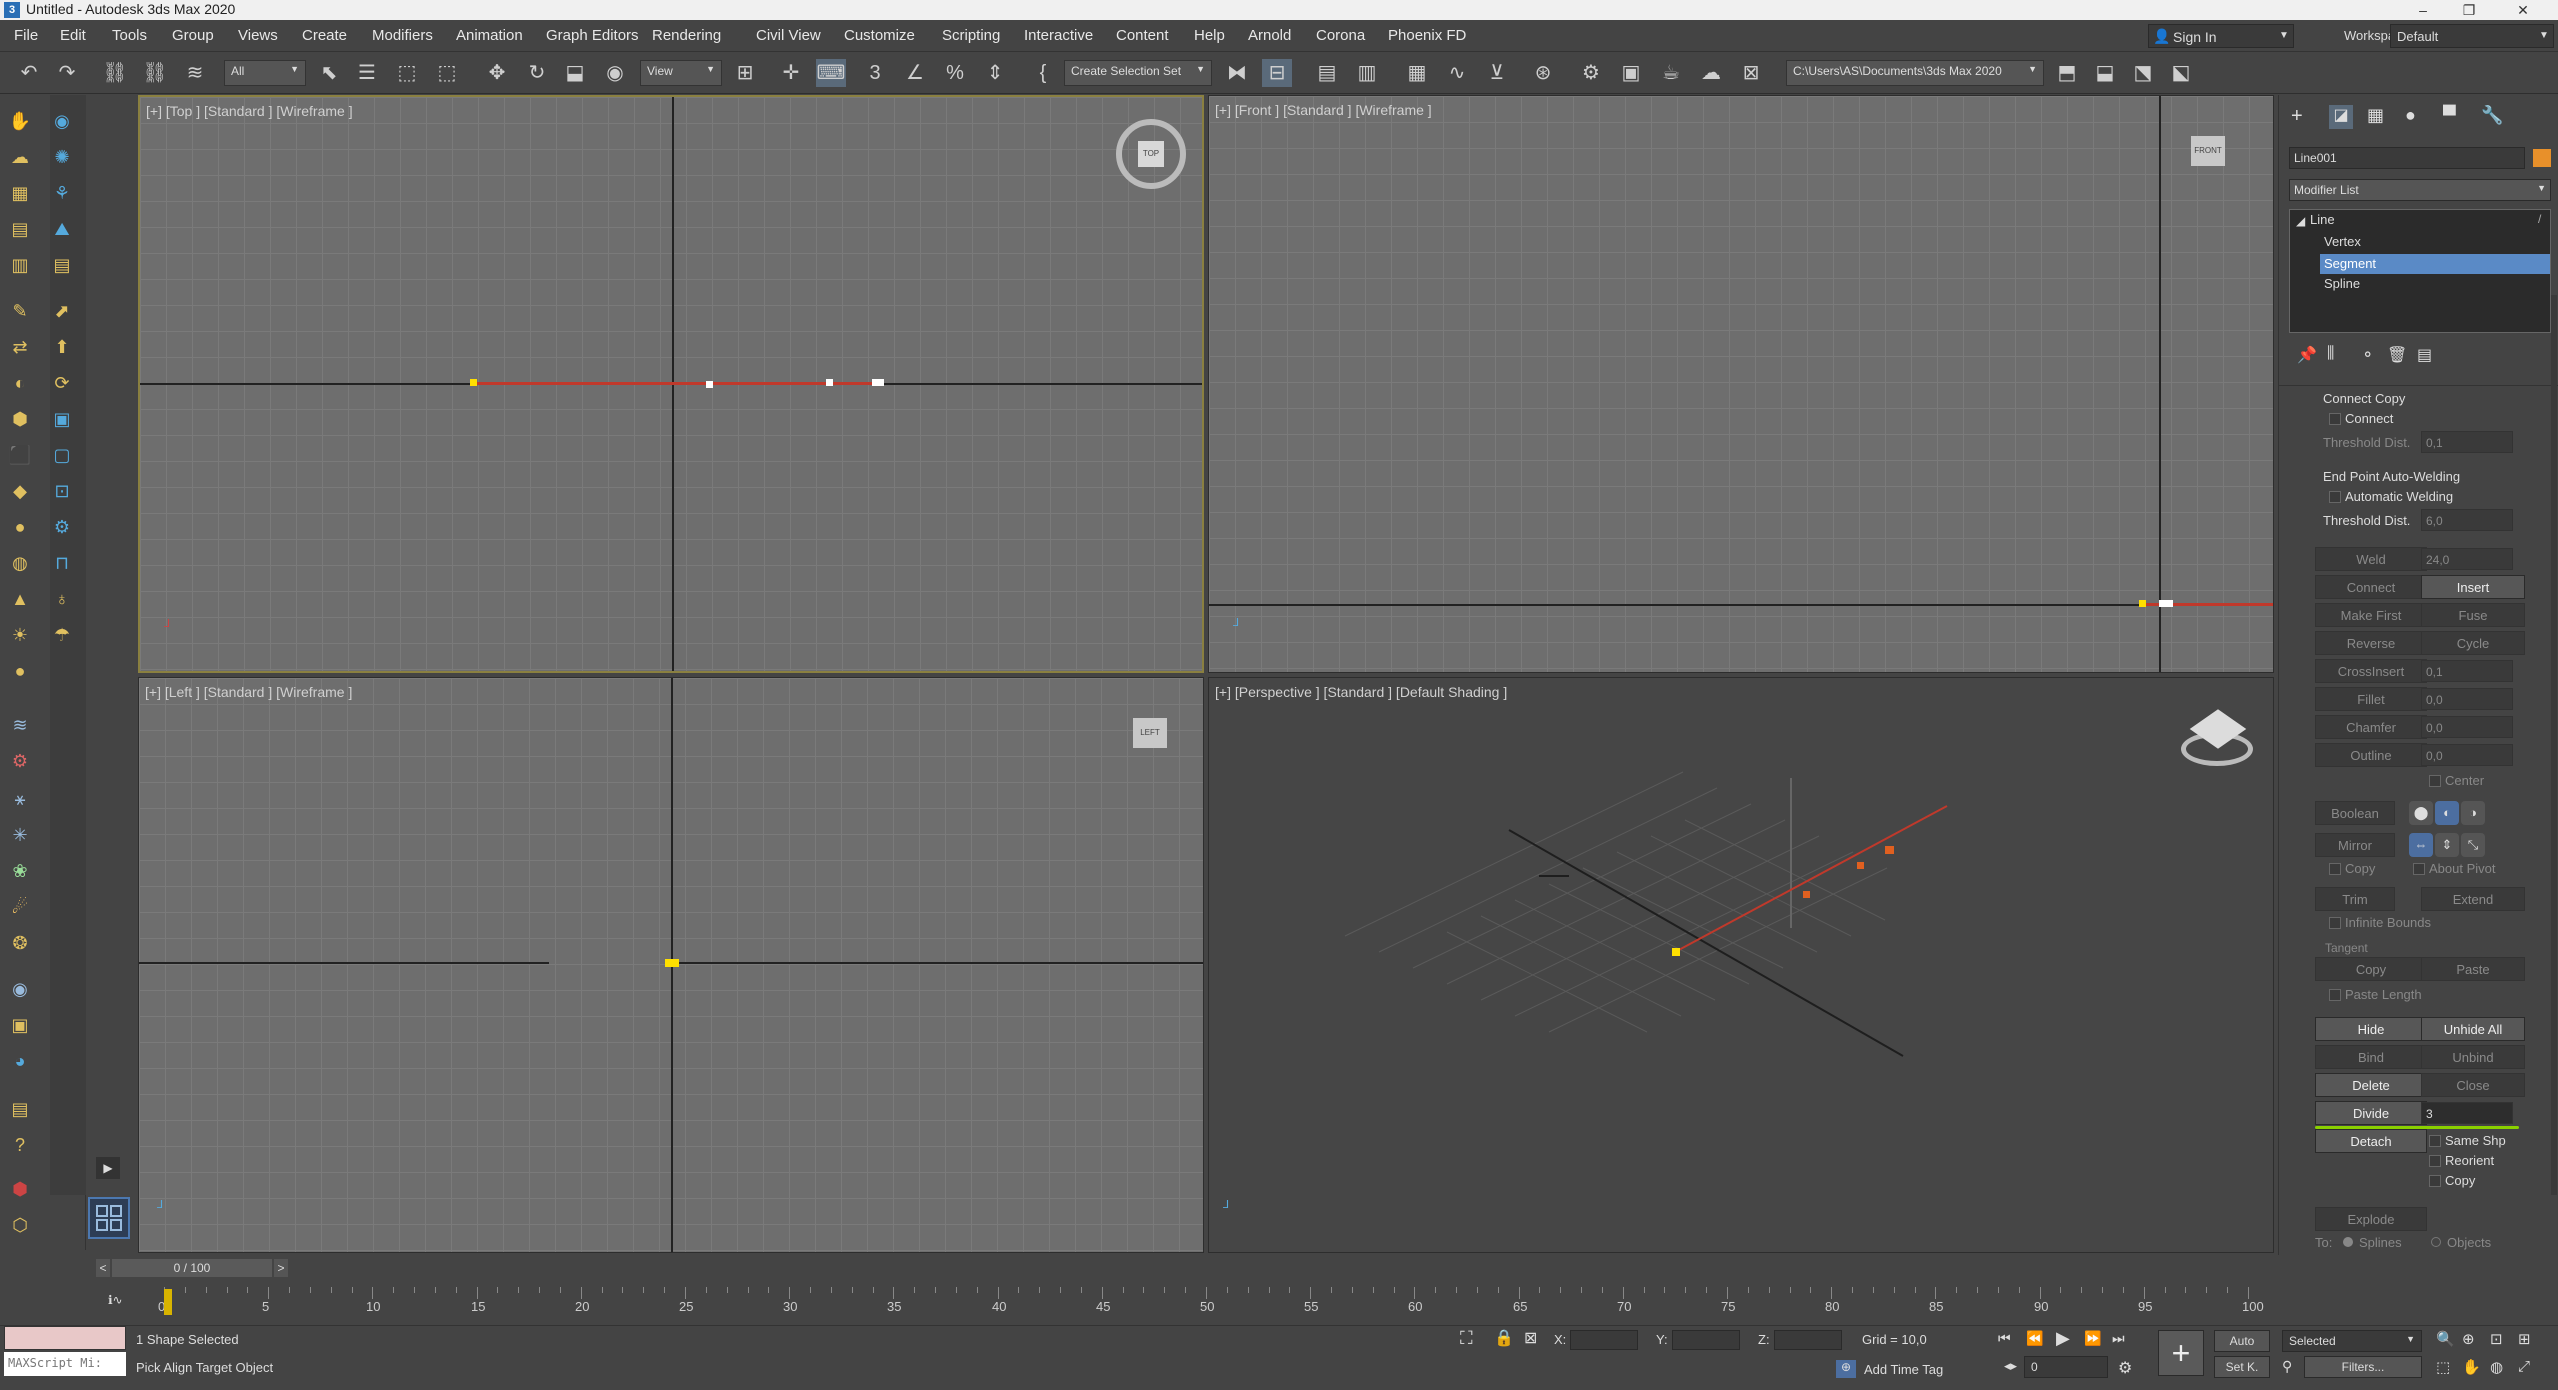 This screenshot has width=2558, height=1390. Describe the element at coordinates (193, 35) in the screenshot. I see `menu-group: Group` at that location.